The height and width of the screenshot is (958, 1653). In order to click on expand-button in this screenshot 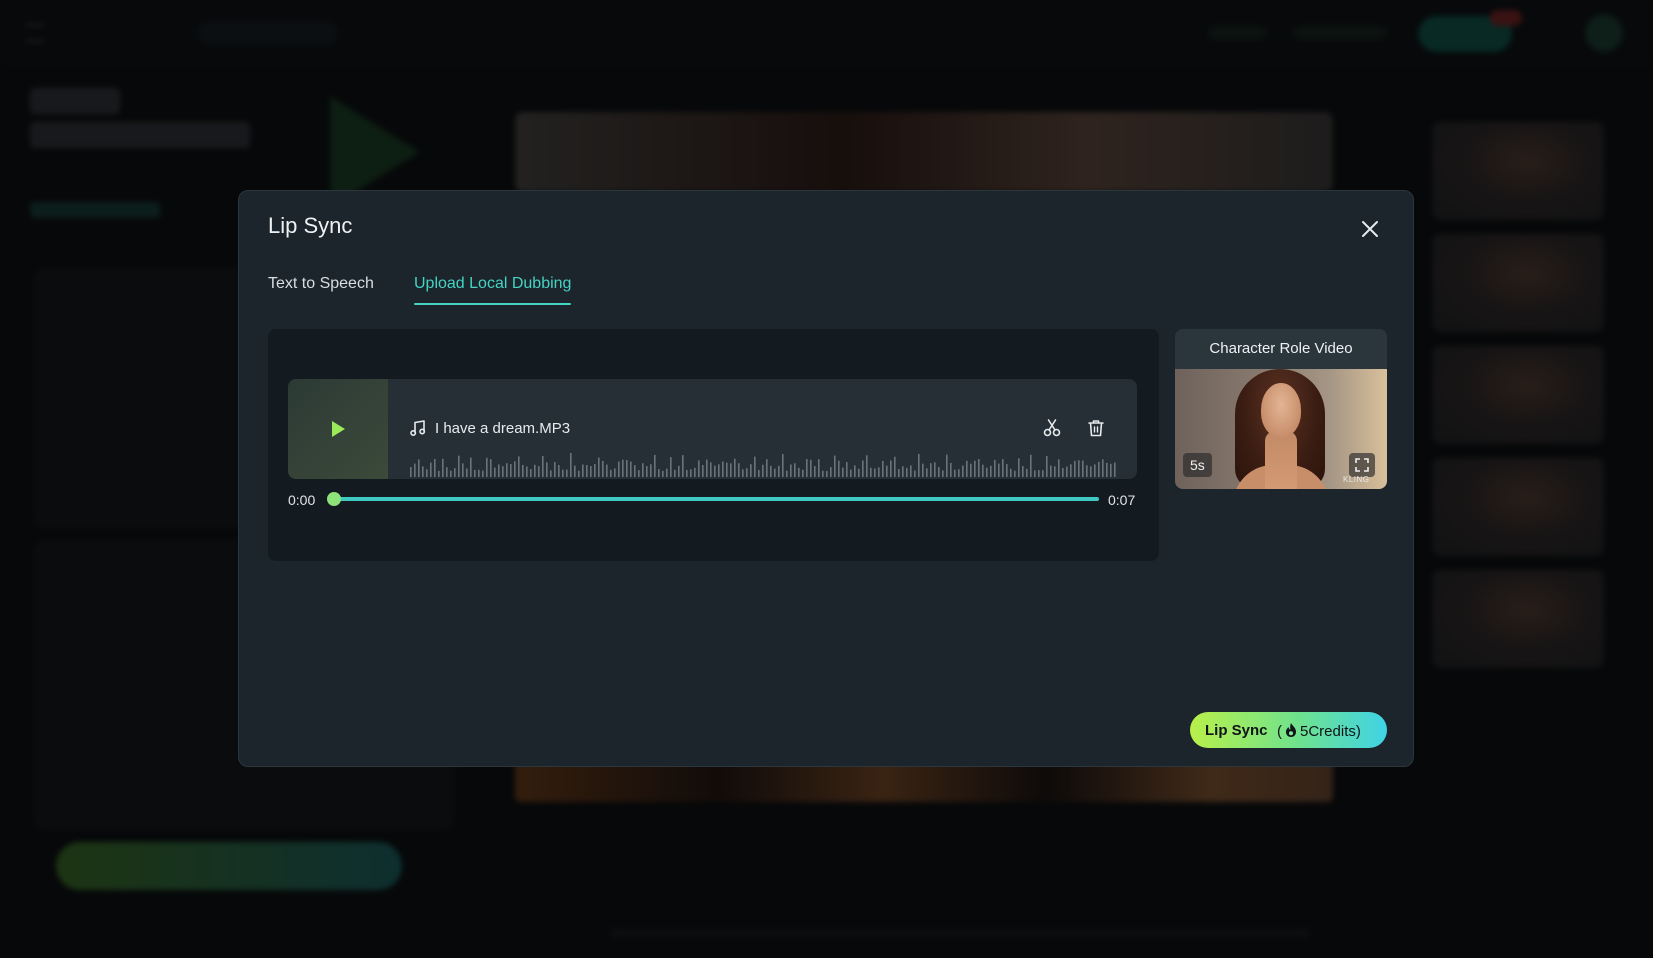, I will do `click(1362, 465)`.